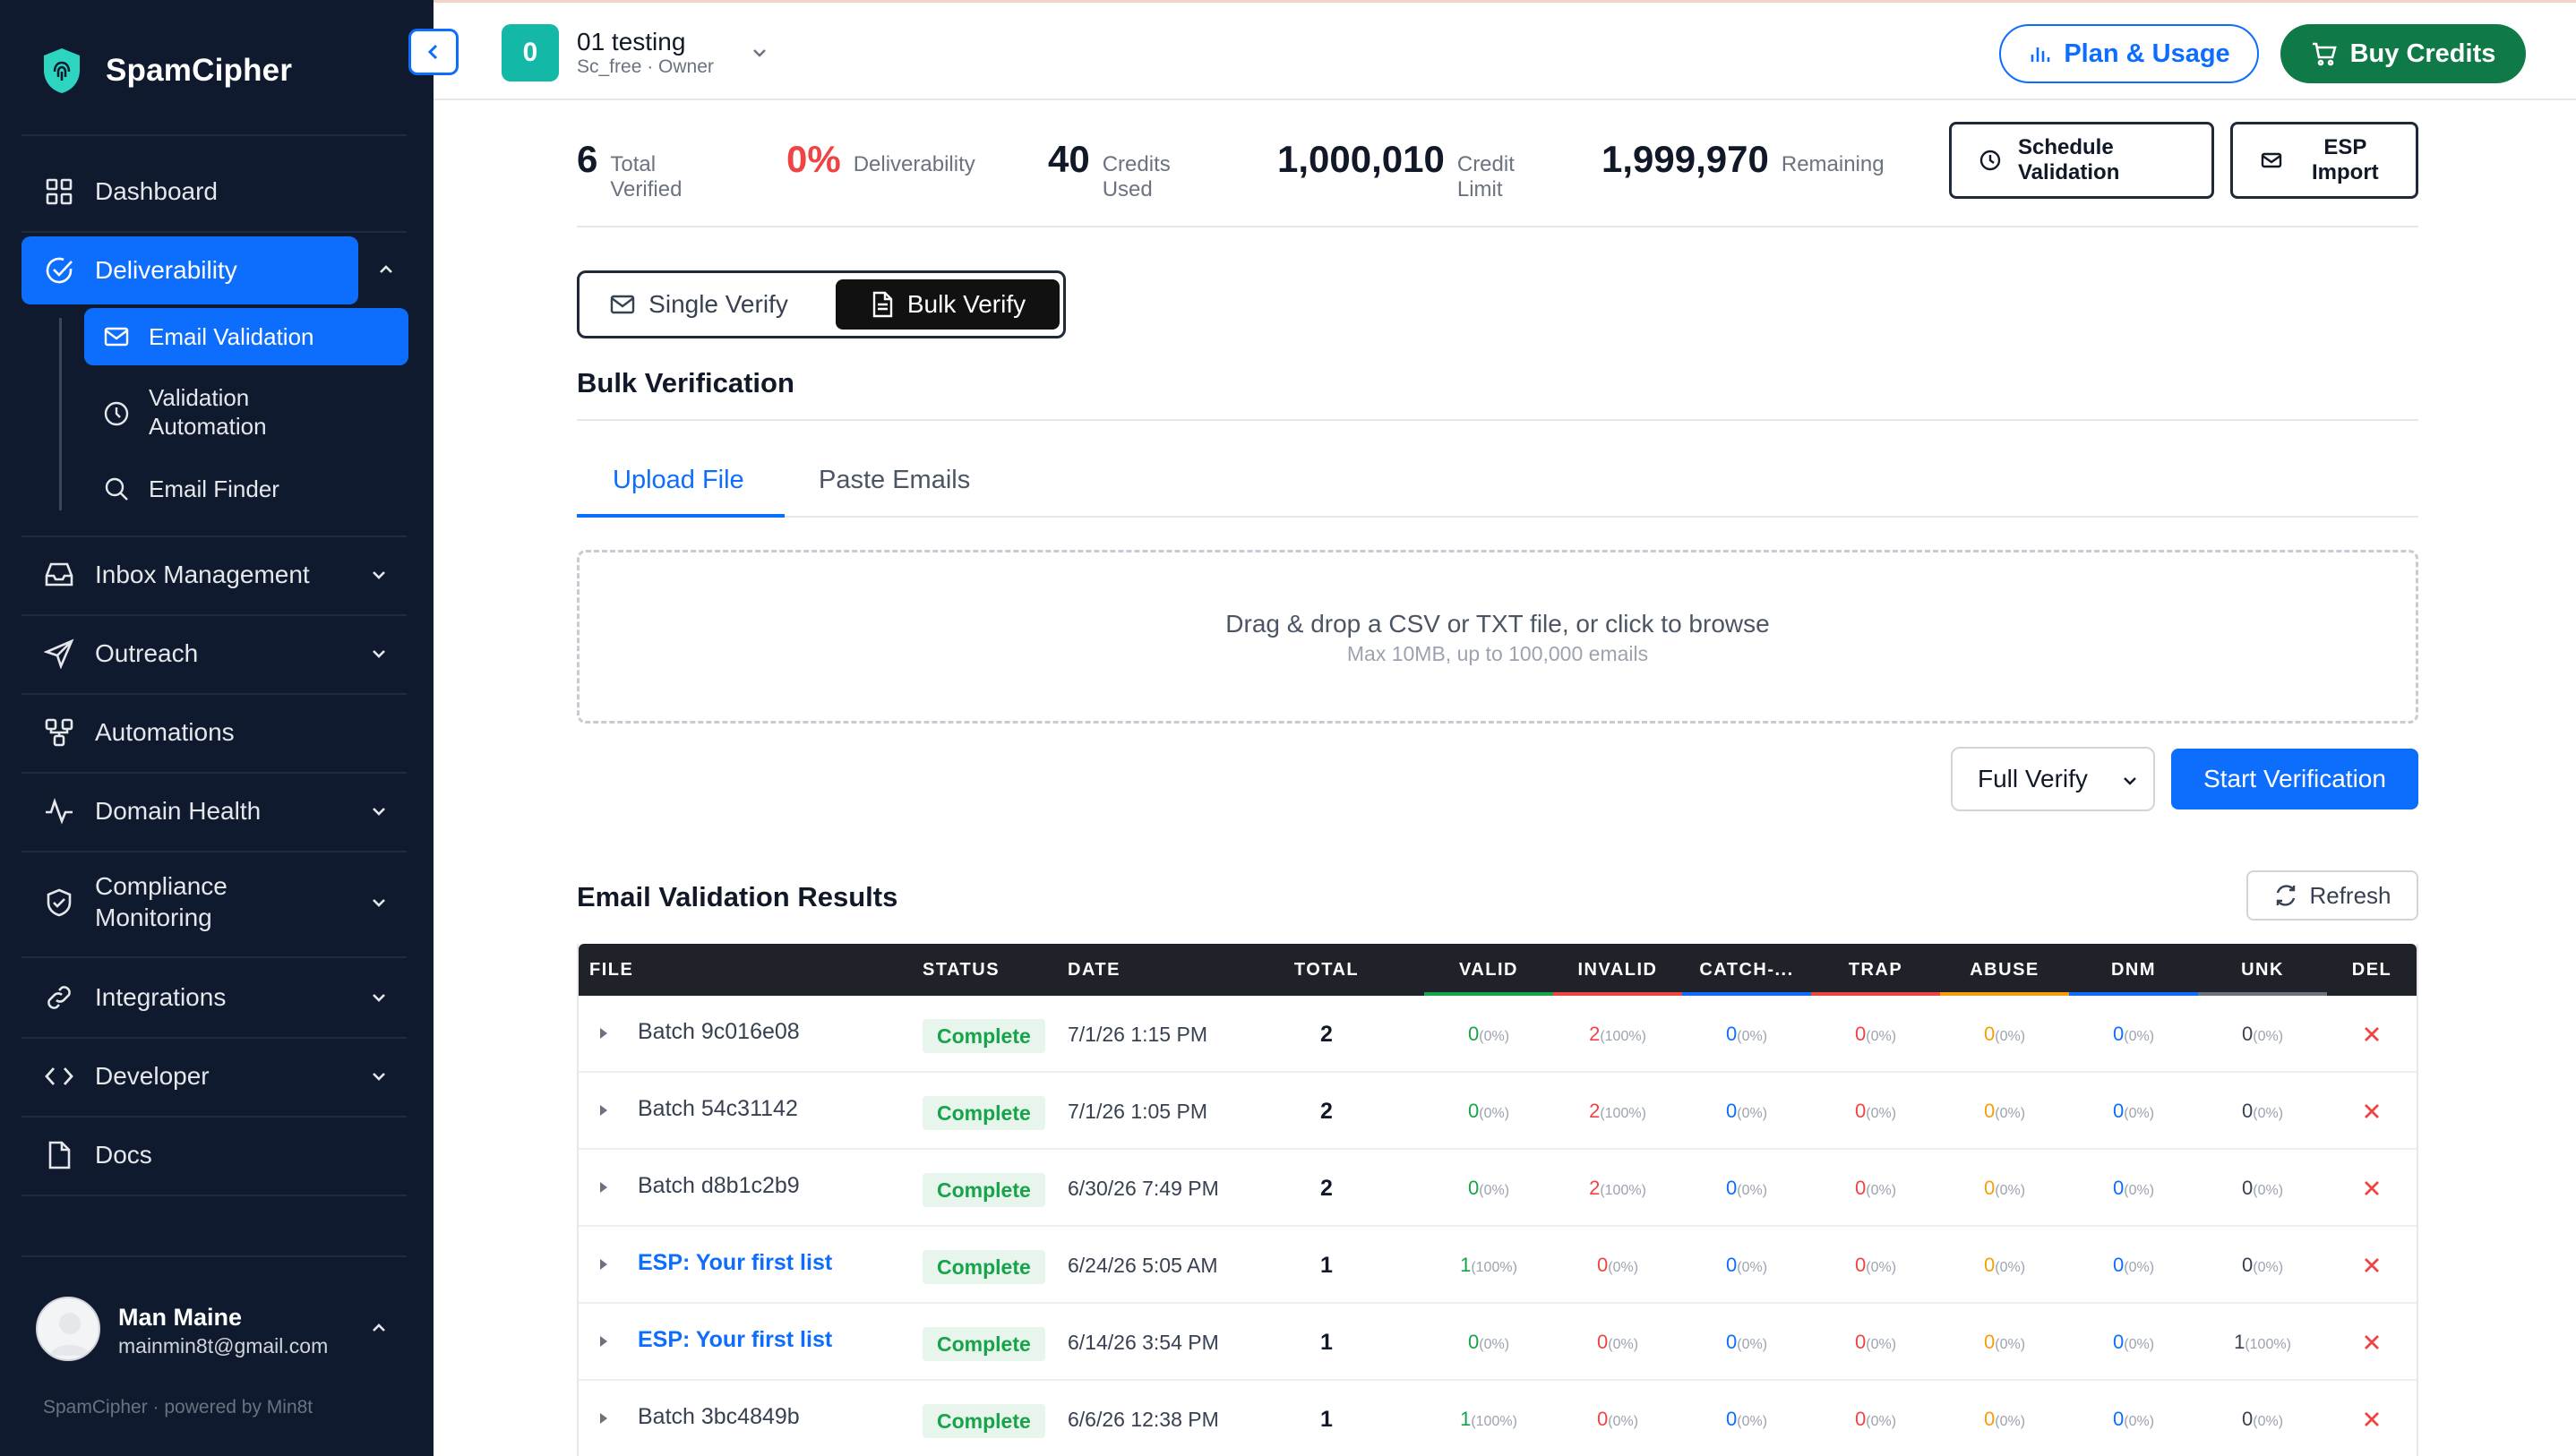 The image size is (2576, 1456). What do you see at coordinates (246, 336) in the screenshot?
I see `sidebar-subitem-email-validation: Email Validation` at bounding box center [246, 336].